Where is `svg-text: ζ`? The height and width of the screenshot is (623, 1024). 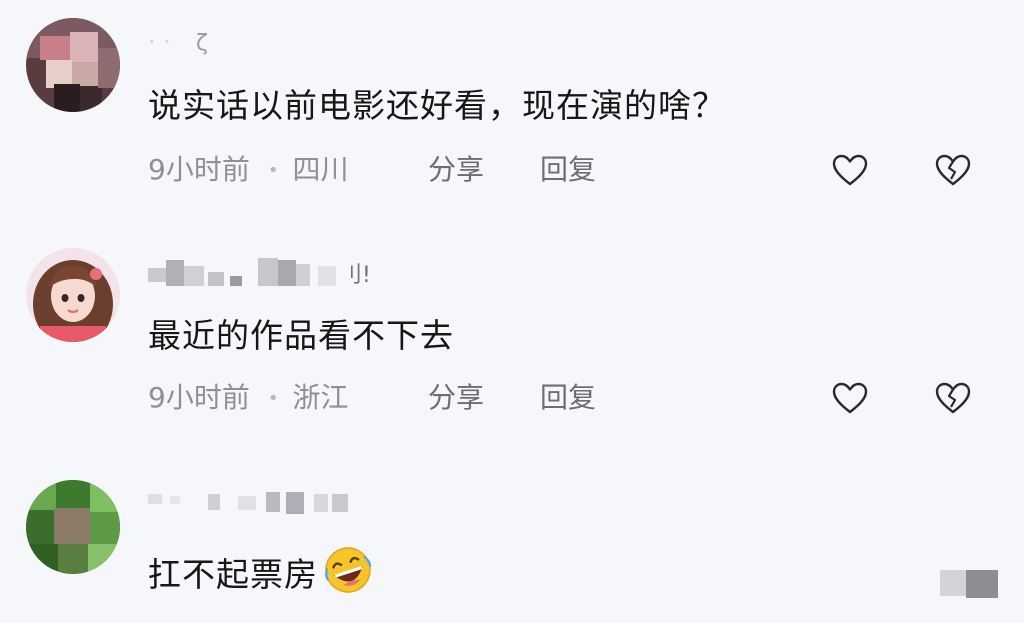 svg-text: ζ is located at coordinates (202, 43).